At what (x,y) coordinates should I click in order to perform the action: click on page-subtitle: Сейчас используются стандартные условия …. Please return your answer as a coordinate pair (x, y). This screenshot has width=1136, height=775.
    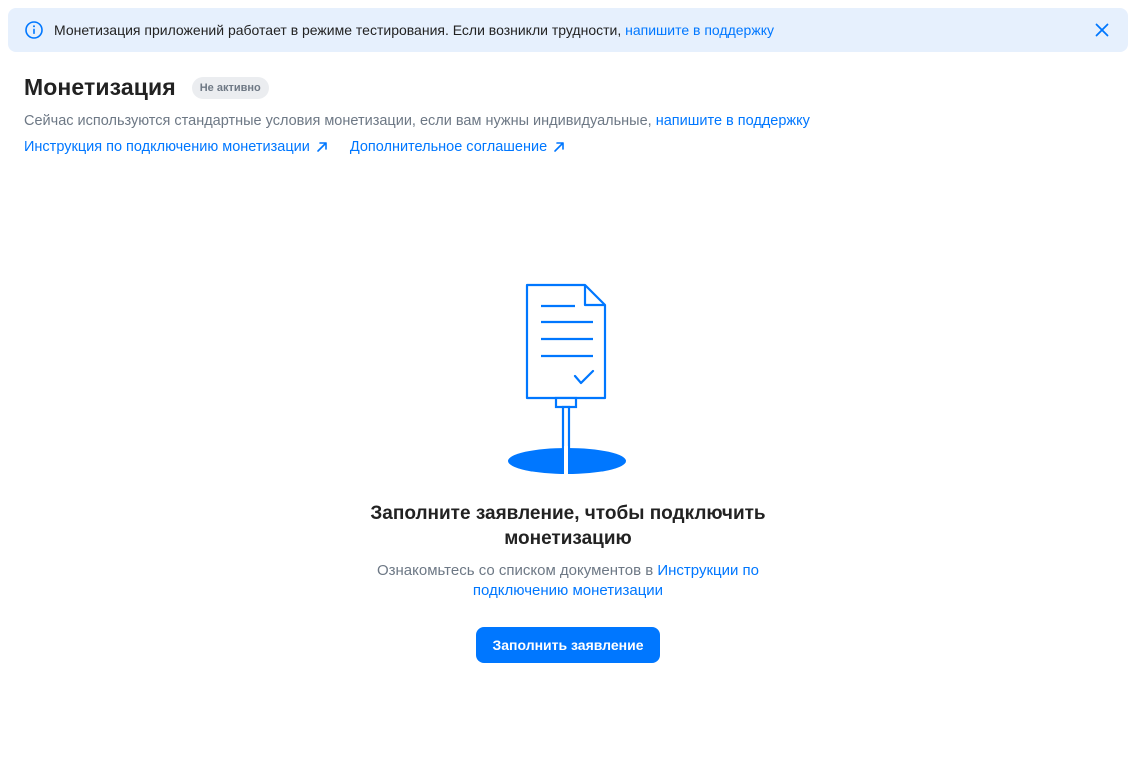
    Looking at the image, I should click on (568, 121).